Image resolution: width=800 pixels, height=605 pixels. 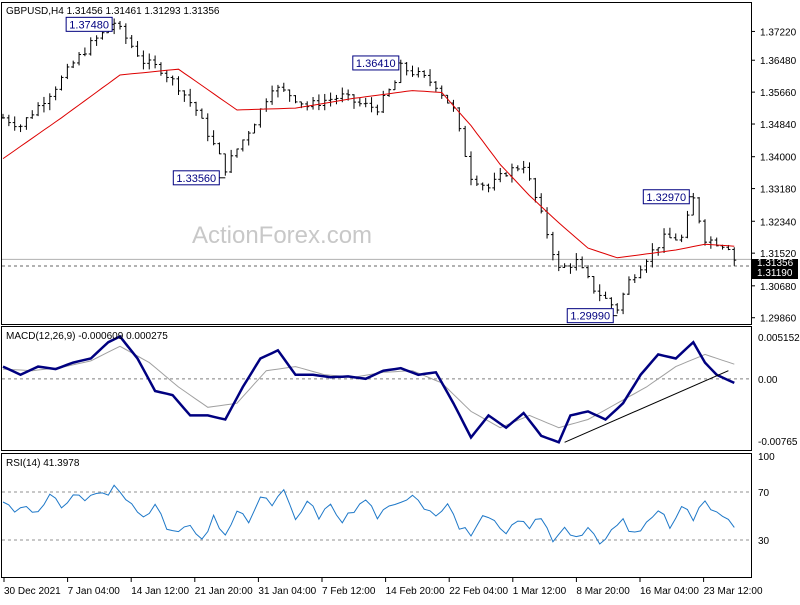 I want to click on price-axis-label: 1.34840, so click(x=778, y=125).